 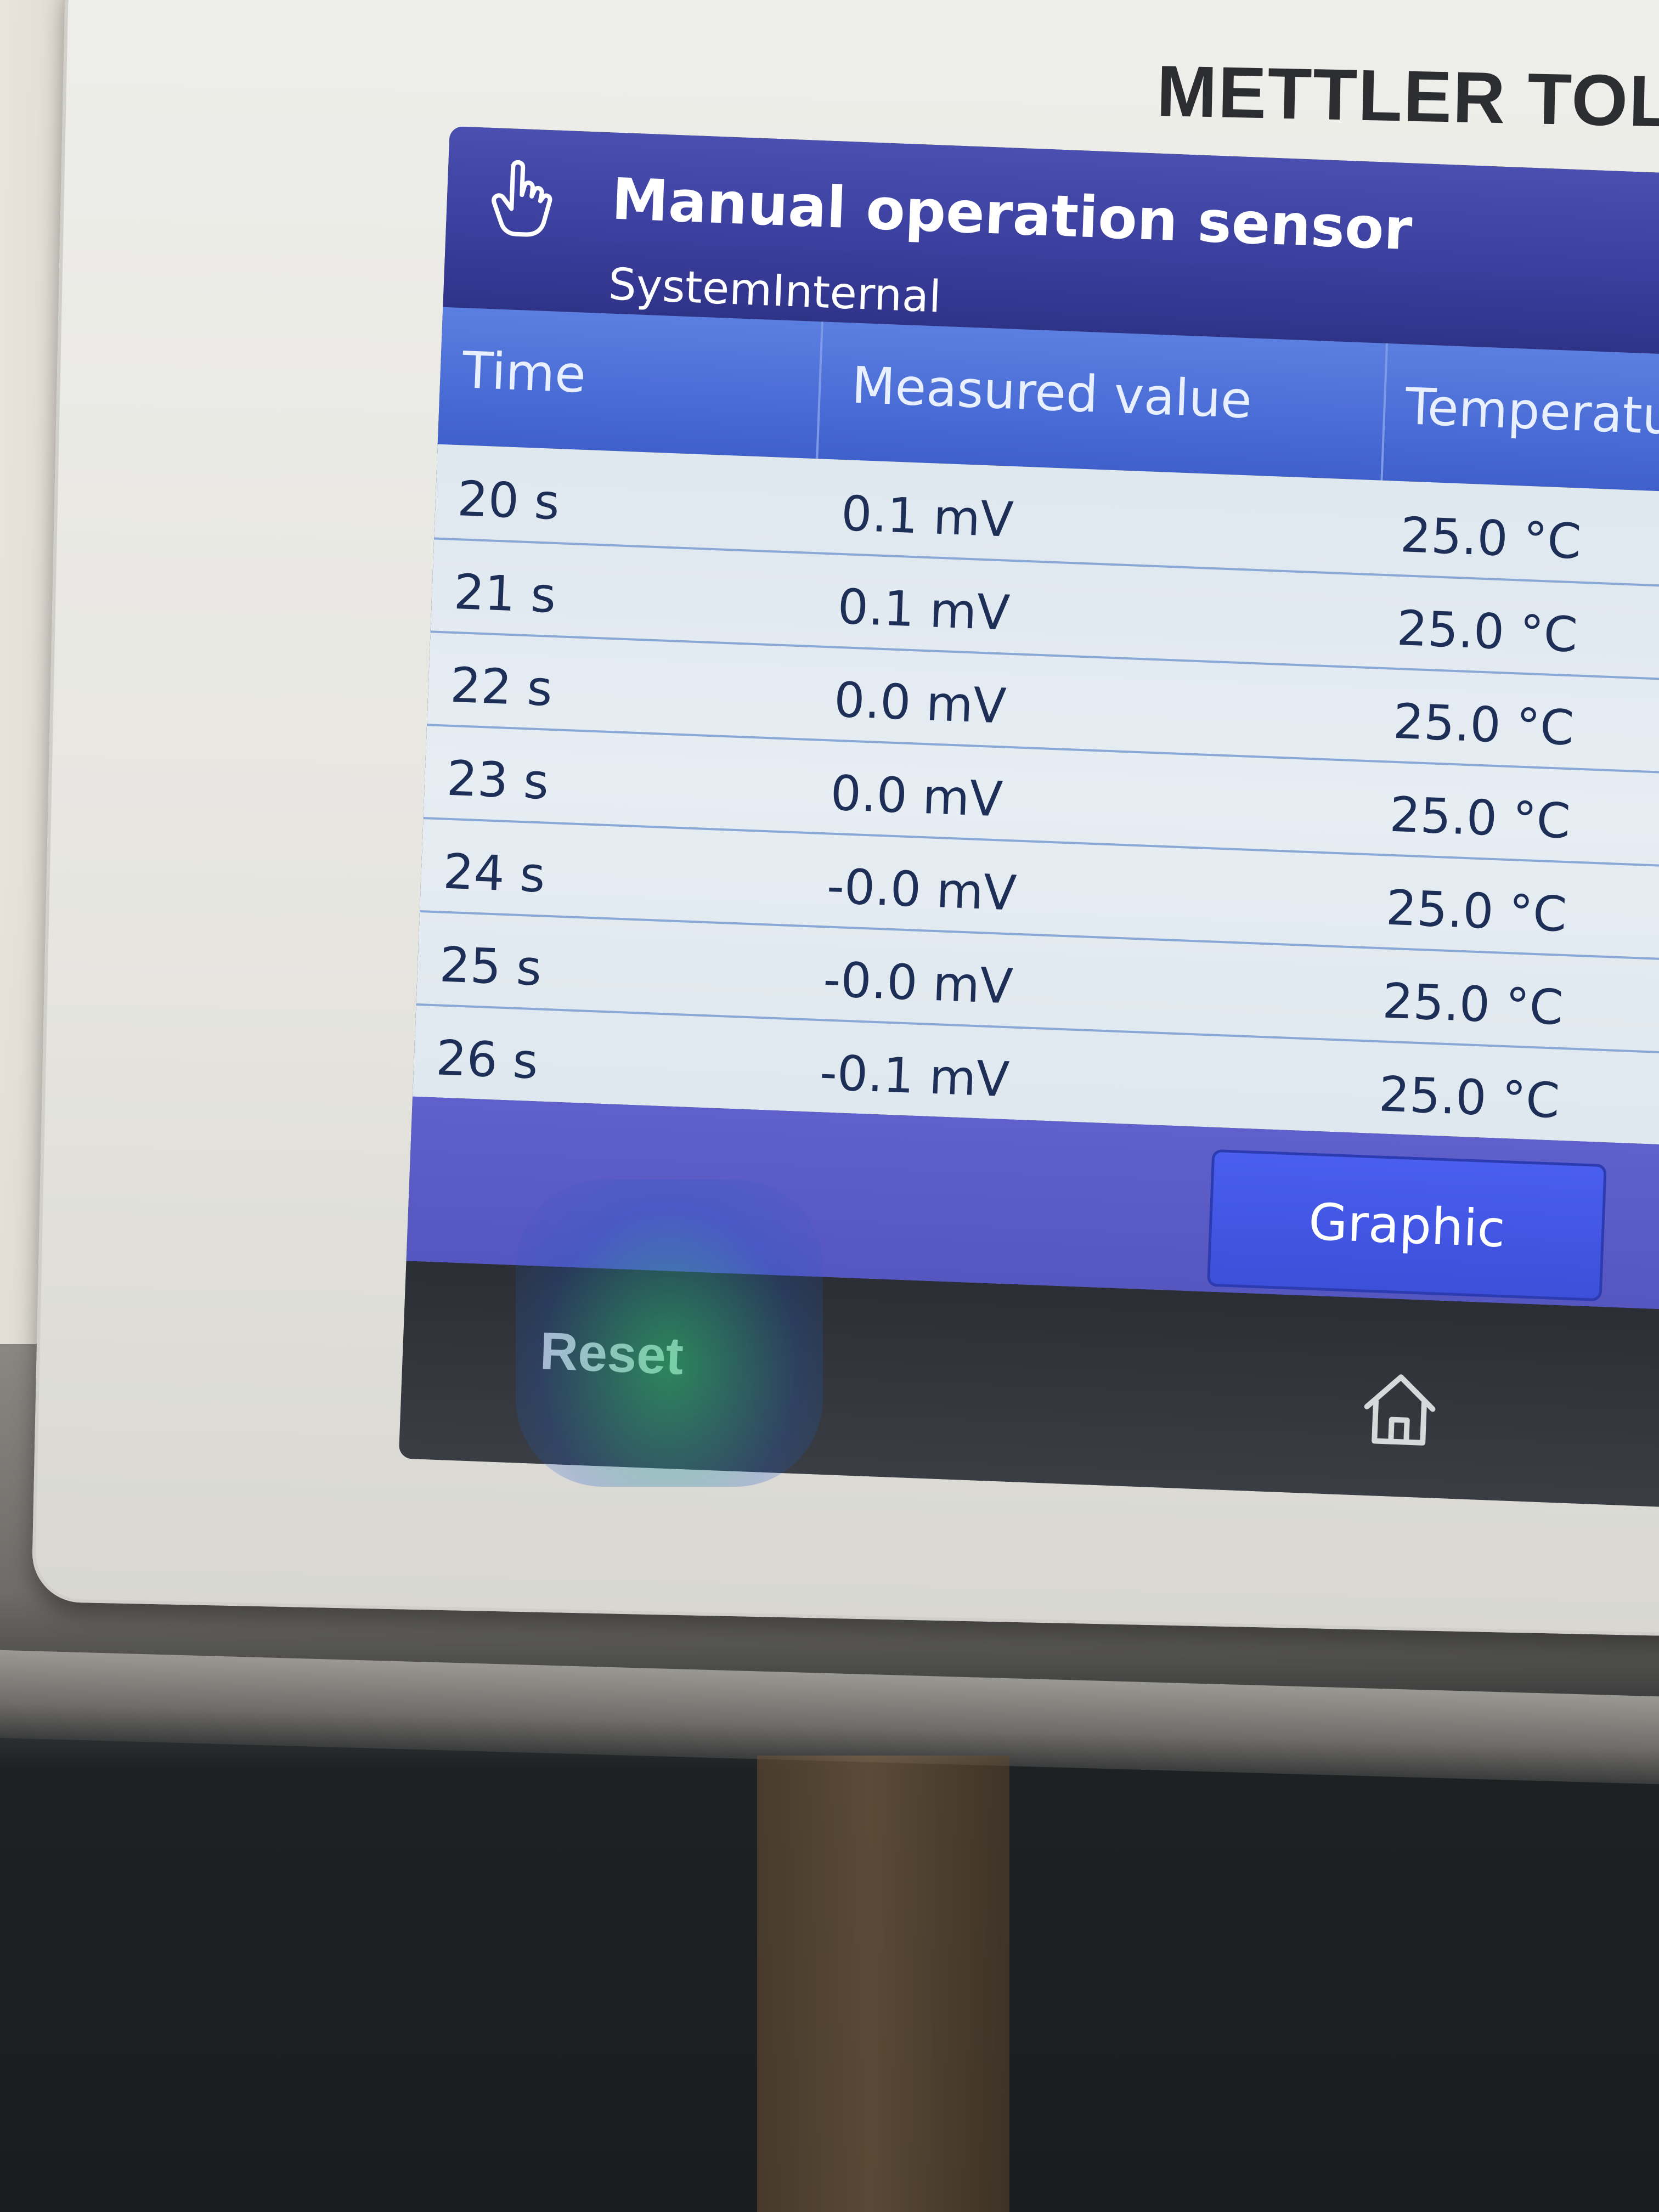 I want to click on page-title: Manual operation sensor, so click(x=1012, y=214).